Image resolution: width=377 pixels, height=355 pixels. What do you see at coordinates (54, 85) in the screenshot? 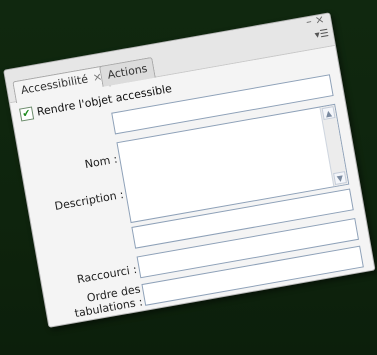
I see `tab-accessibility-label: Accessibilité` at bounding box center [54, 85].